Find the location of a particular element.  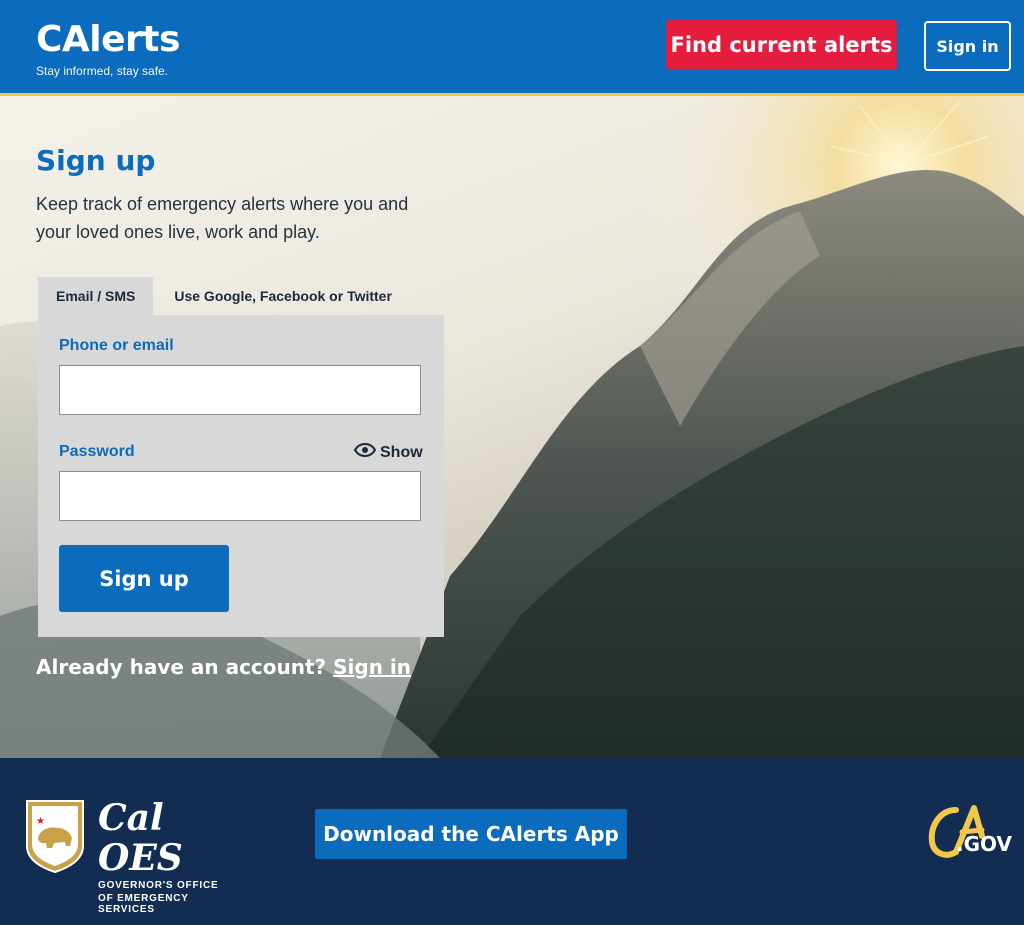

calerts-logo: CAlerts Stay informed, stay safe. is located at coordinates (108, 48).